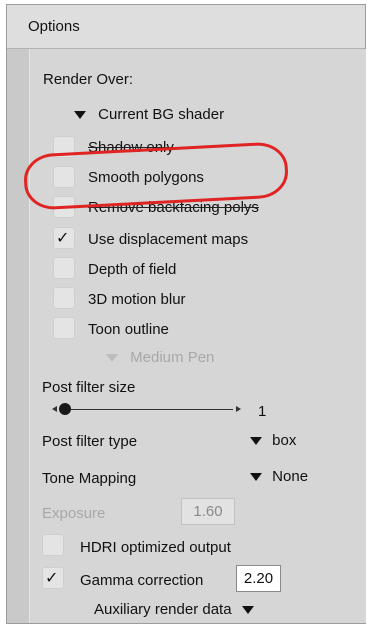 Image resolution: width=374 pixels, height=631 pixels. I want to click on slider-left-arrow-icon, so click(54, 409).